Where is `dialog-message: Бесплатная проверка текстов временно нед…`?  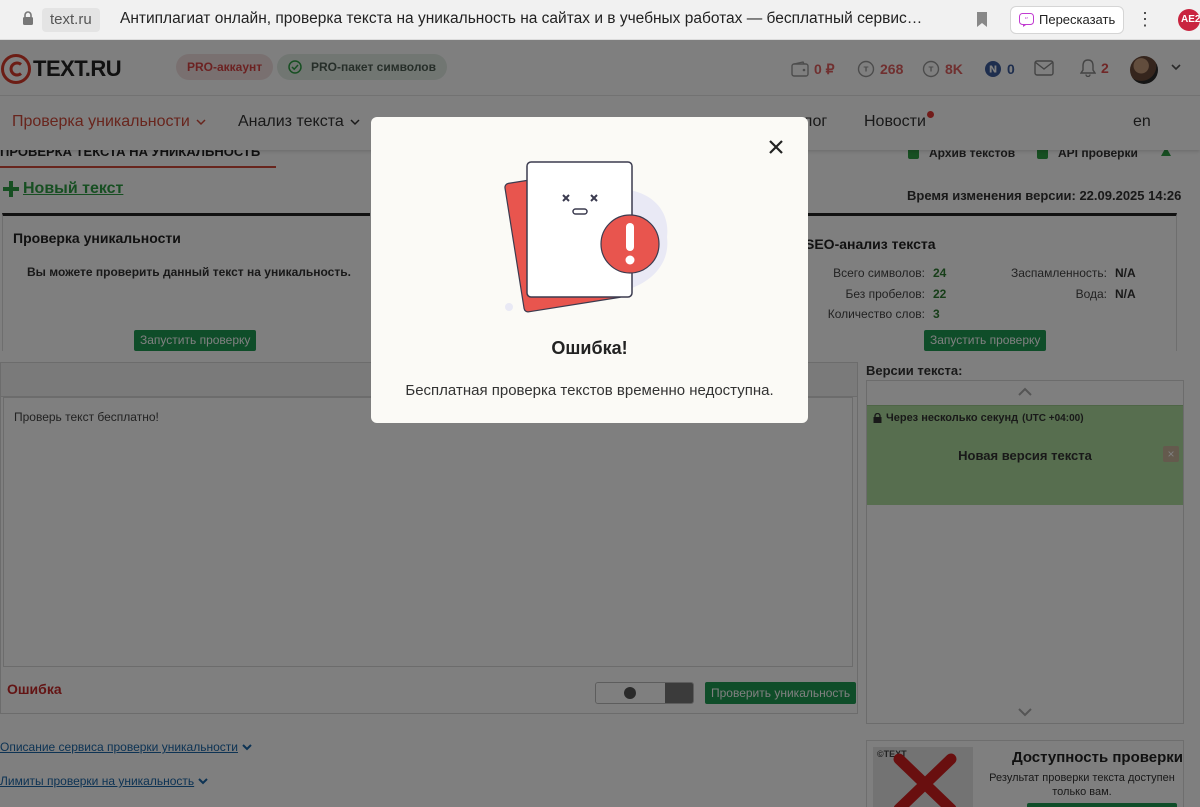
dialog-message: Бесплатная проверка текстов временно нед… is located at coordinates (589, 390).